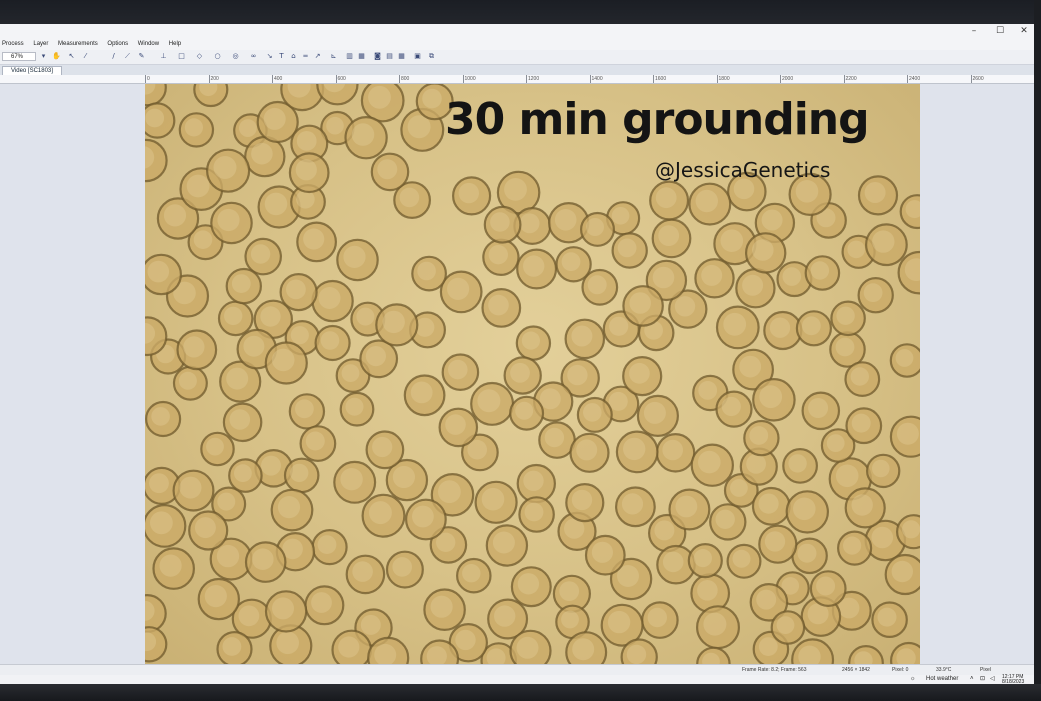 The height and width of the screenshot is (701, 1041). Describe the element at coordinates (517, 70) in the screenshot. I see `document-tab-row: Video [SC1803]` at that location.